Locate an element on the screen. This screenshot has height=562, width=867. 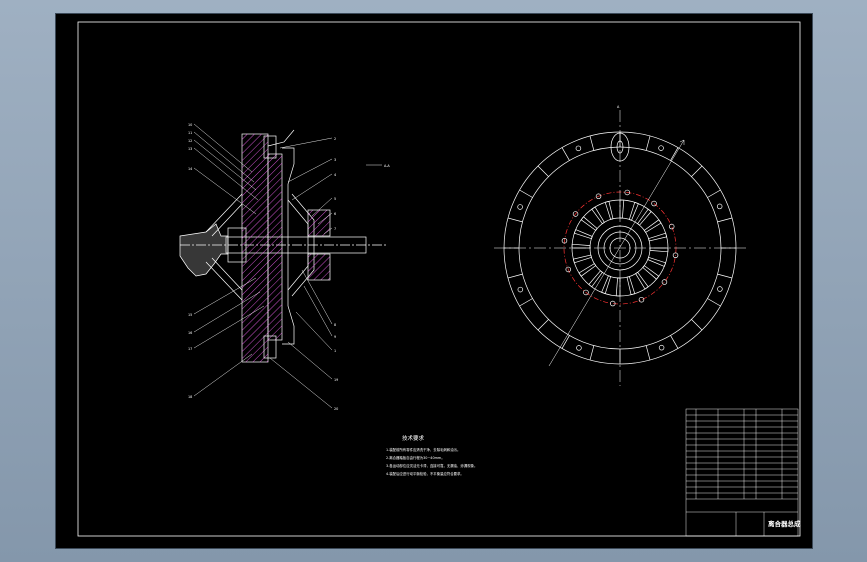
part-number: 19 is located at coordinates (336, 380).